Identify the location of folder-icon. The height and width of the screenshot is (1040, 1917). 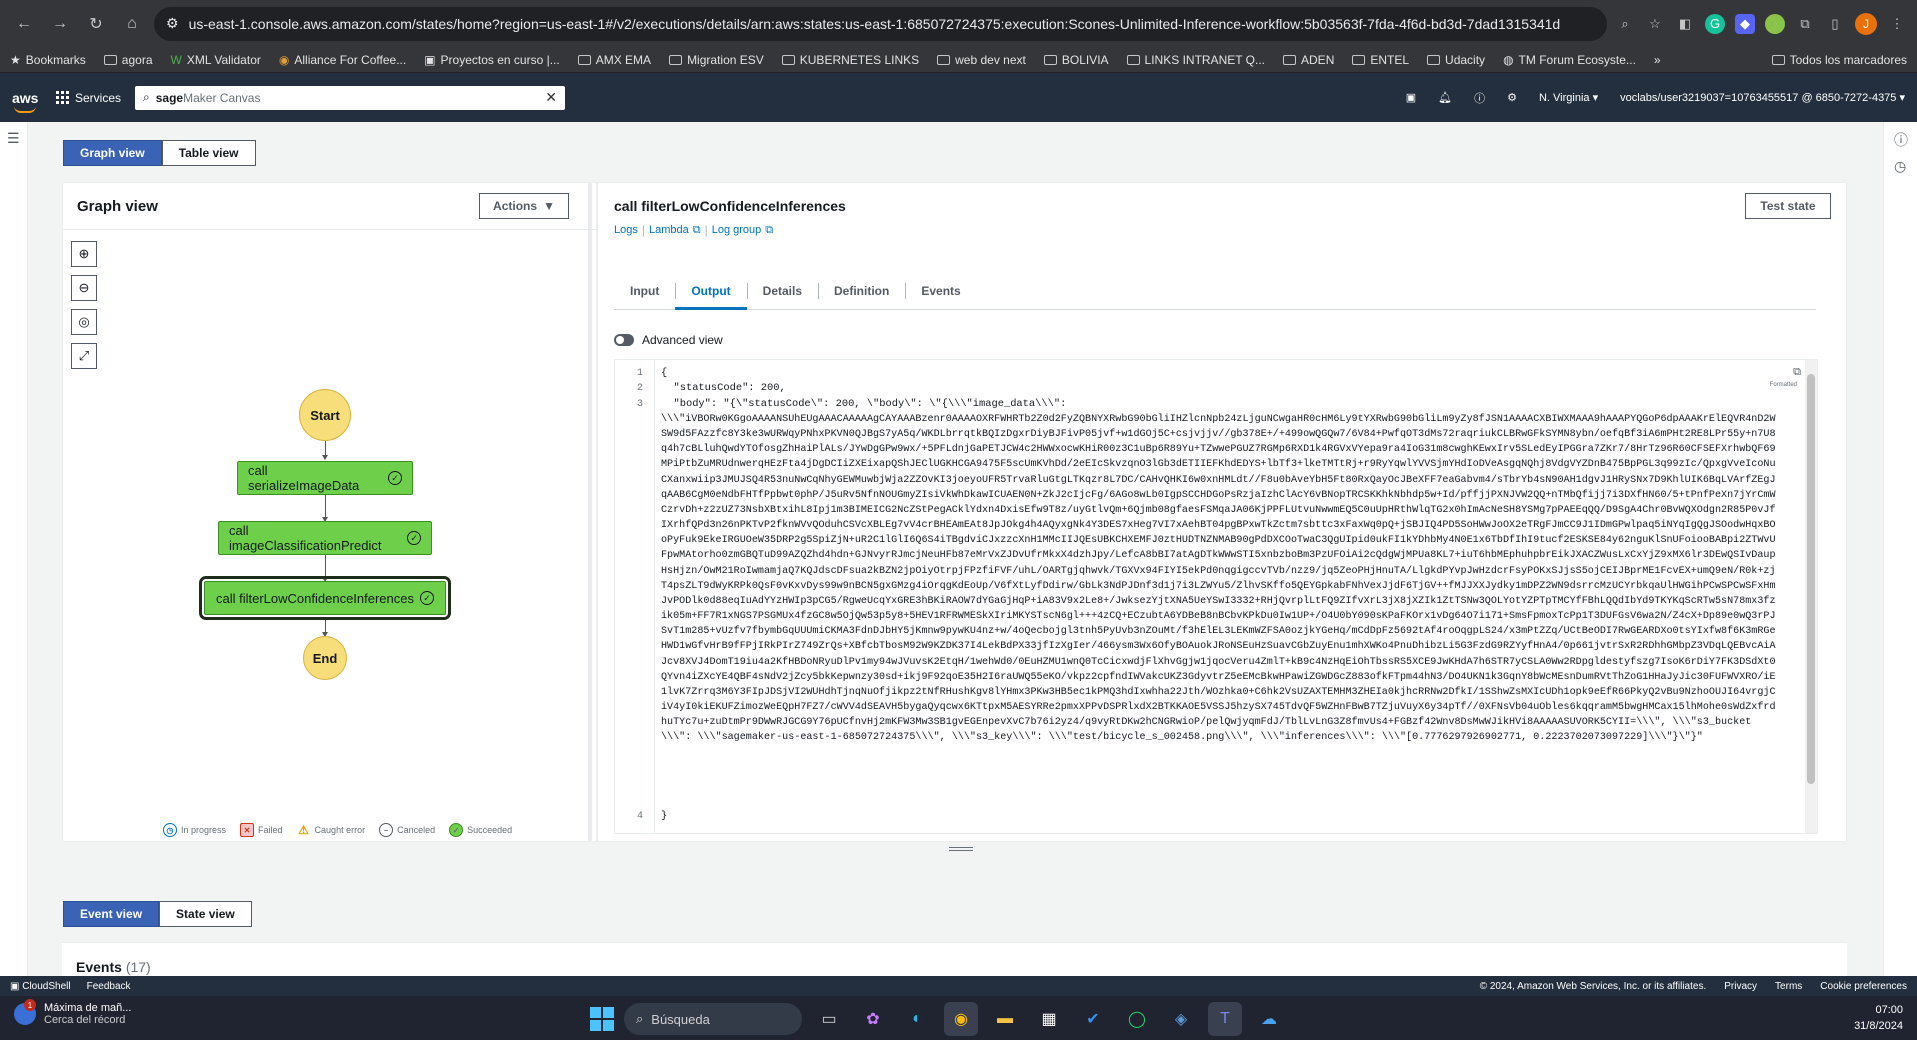
(1133, 59).